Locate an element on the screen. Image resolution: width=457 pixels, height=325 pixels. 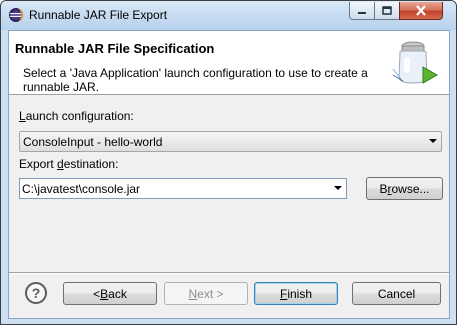
help-icon: ? is located at coordinates (36, 293).